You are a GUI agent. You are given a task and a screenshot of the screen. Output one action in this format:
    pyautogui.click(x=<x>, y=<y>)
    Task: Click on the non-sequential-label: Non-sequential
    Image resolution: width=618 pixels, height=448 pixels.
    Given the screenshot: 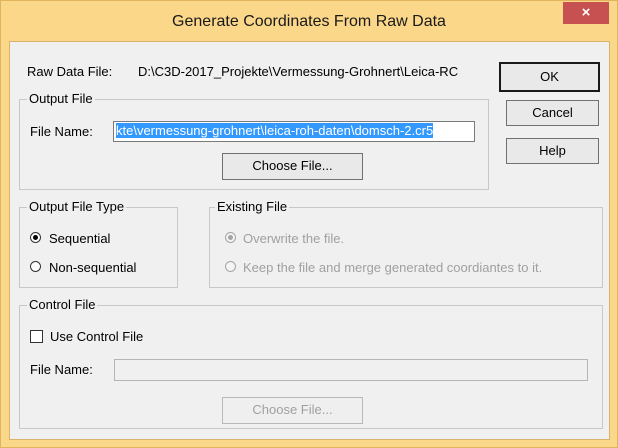 What is the action you would take?
    pyautogui.click(x=92, y=267)
    